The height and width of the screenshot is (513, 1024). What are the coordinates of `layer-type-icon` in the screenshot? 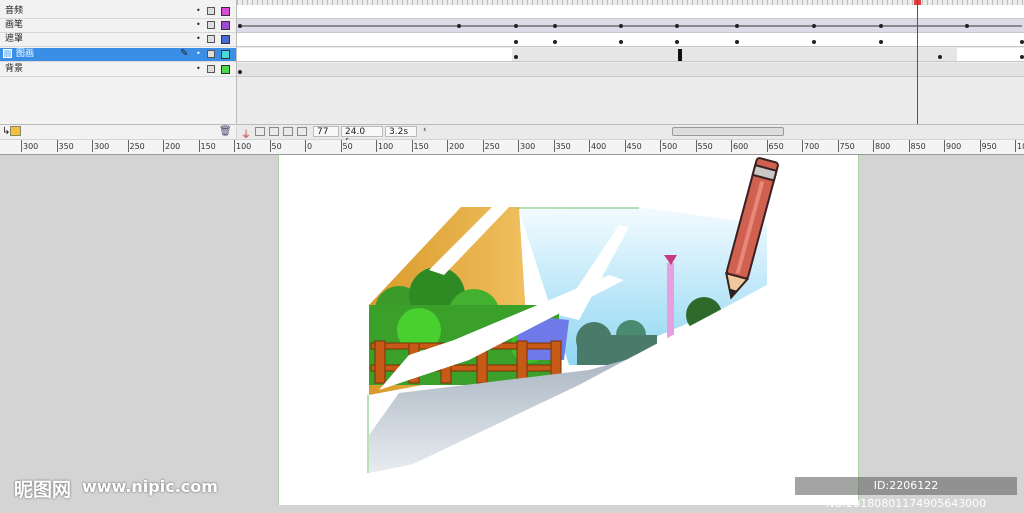 It's located at (7, 53).